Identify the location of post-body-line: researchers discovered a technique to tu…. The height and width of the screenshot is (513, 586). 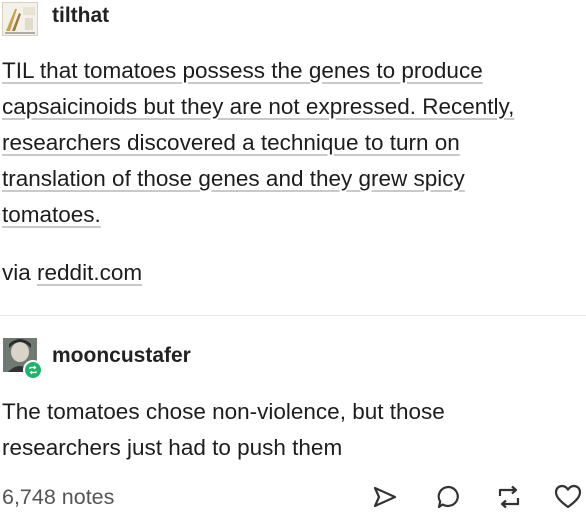
(231, 142).